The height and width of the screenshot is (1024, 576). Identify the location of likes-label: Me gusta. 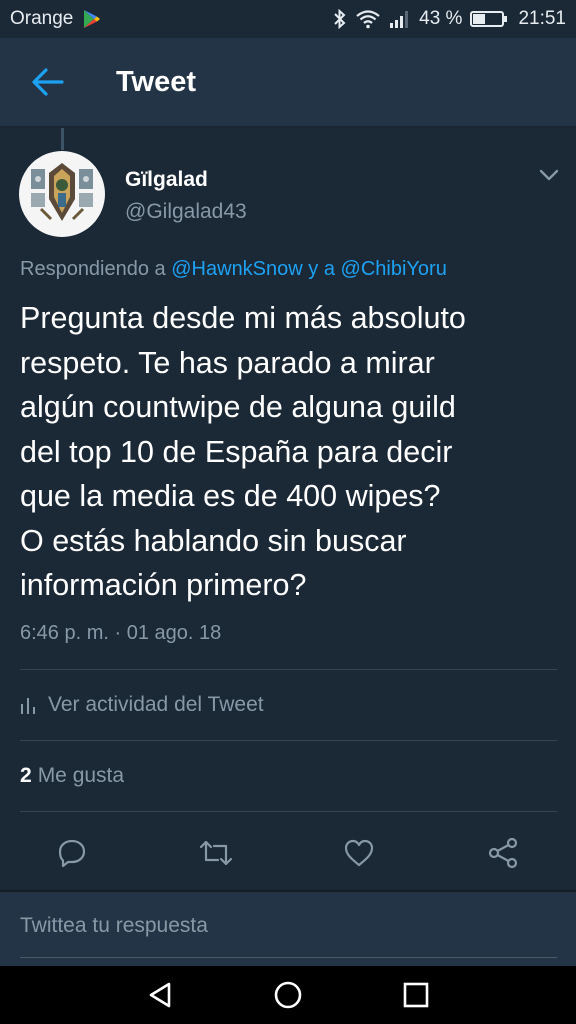
(81, 775).